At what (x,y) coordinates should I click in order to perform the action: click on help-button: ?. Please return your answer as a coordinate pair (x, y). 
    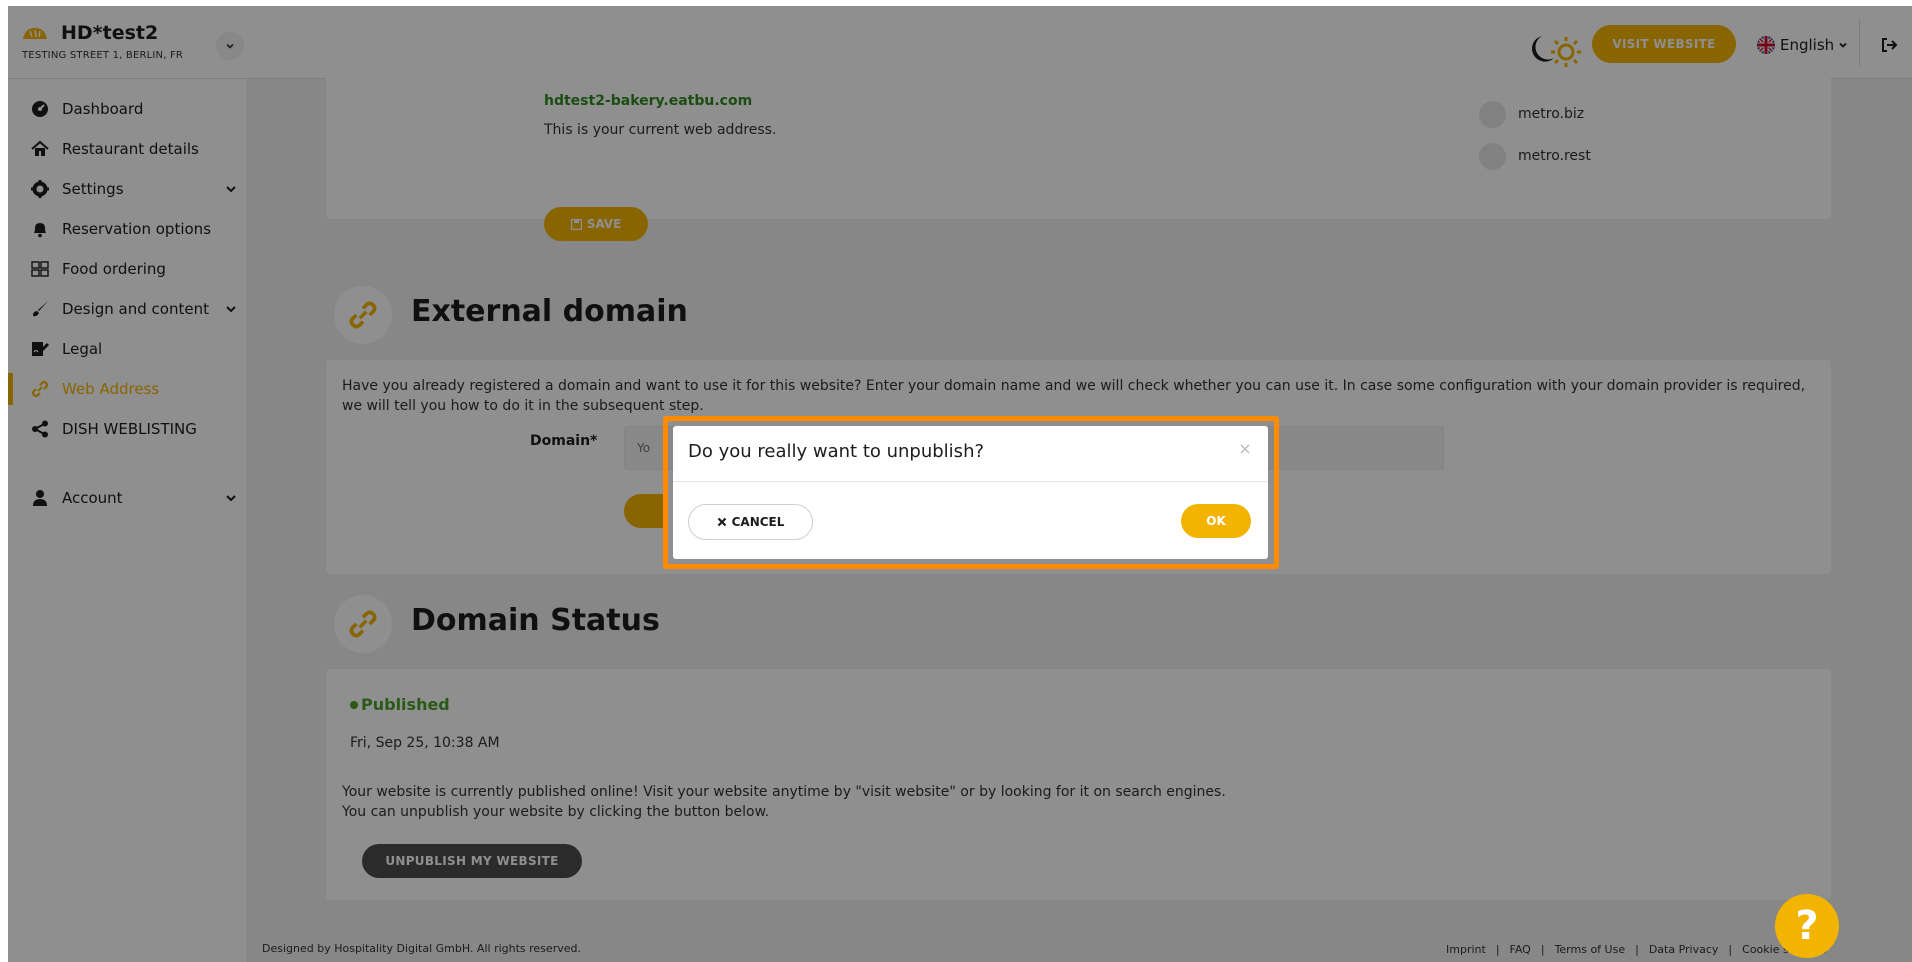
    Looking at the image, I should click on (1807, 926).